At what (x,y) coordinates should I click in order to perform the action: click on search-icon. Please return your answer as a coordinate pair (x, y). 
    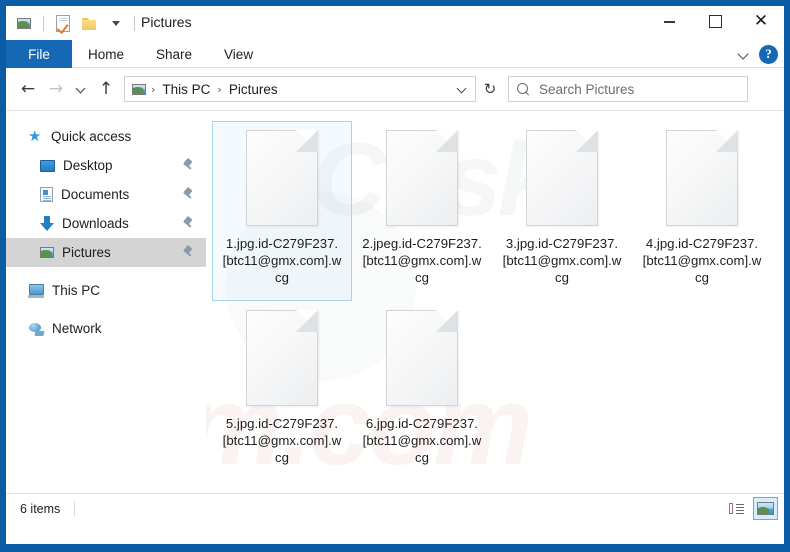
    Looking at the image, I should click on (523, 89).